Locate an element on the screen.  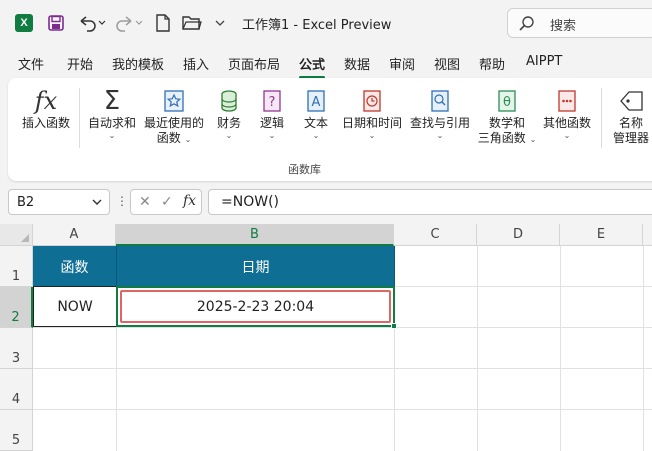
formula-bar: B2 ⋮ ✕ ✓ fx =NOW() is located at coordinates (326, 202).